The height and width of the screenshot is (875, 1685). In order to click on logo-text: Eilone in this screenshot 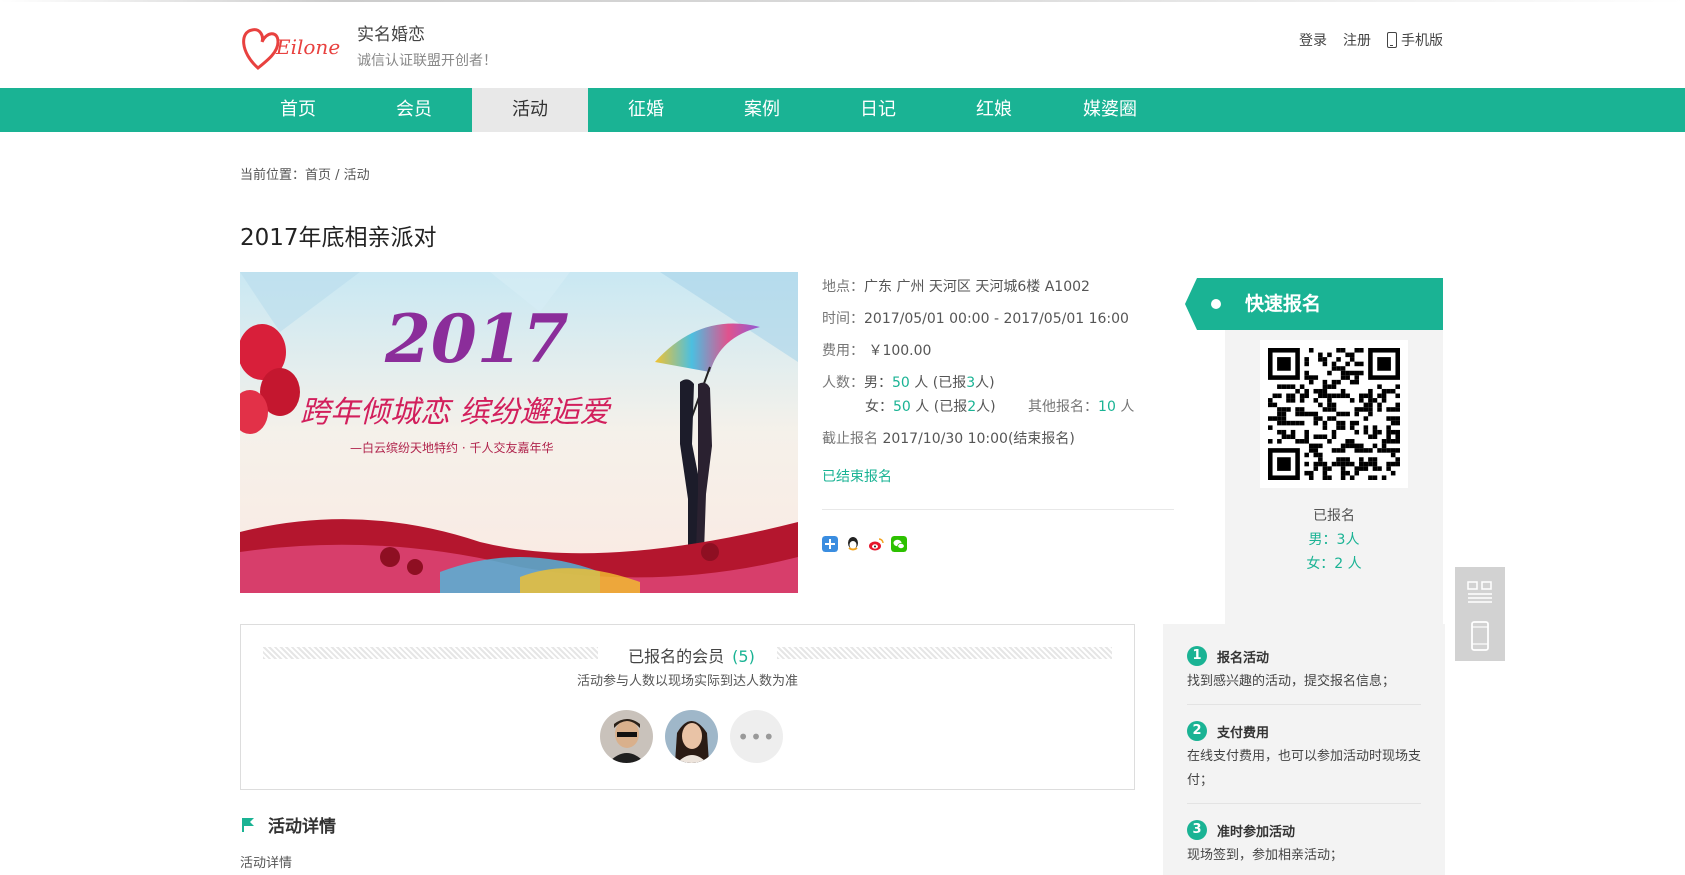, I will do `click(307, 47)`.